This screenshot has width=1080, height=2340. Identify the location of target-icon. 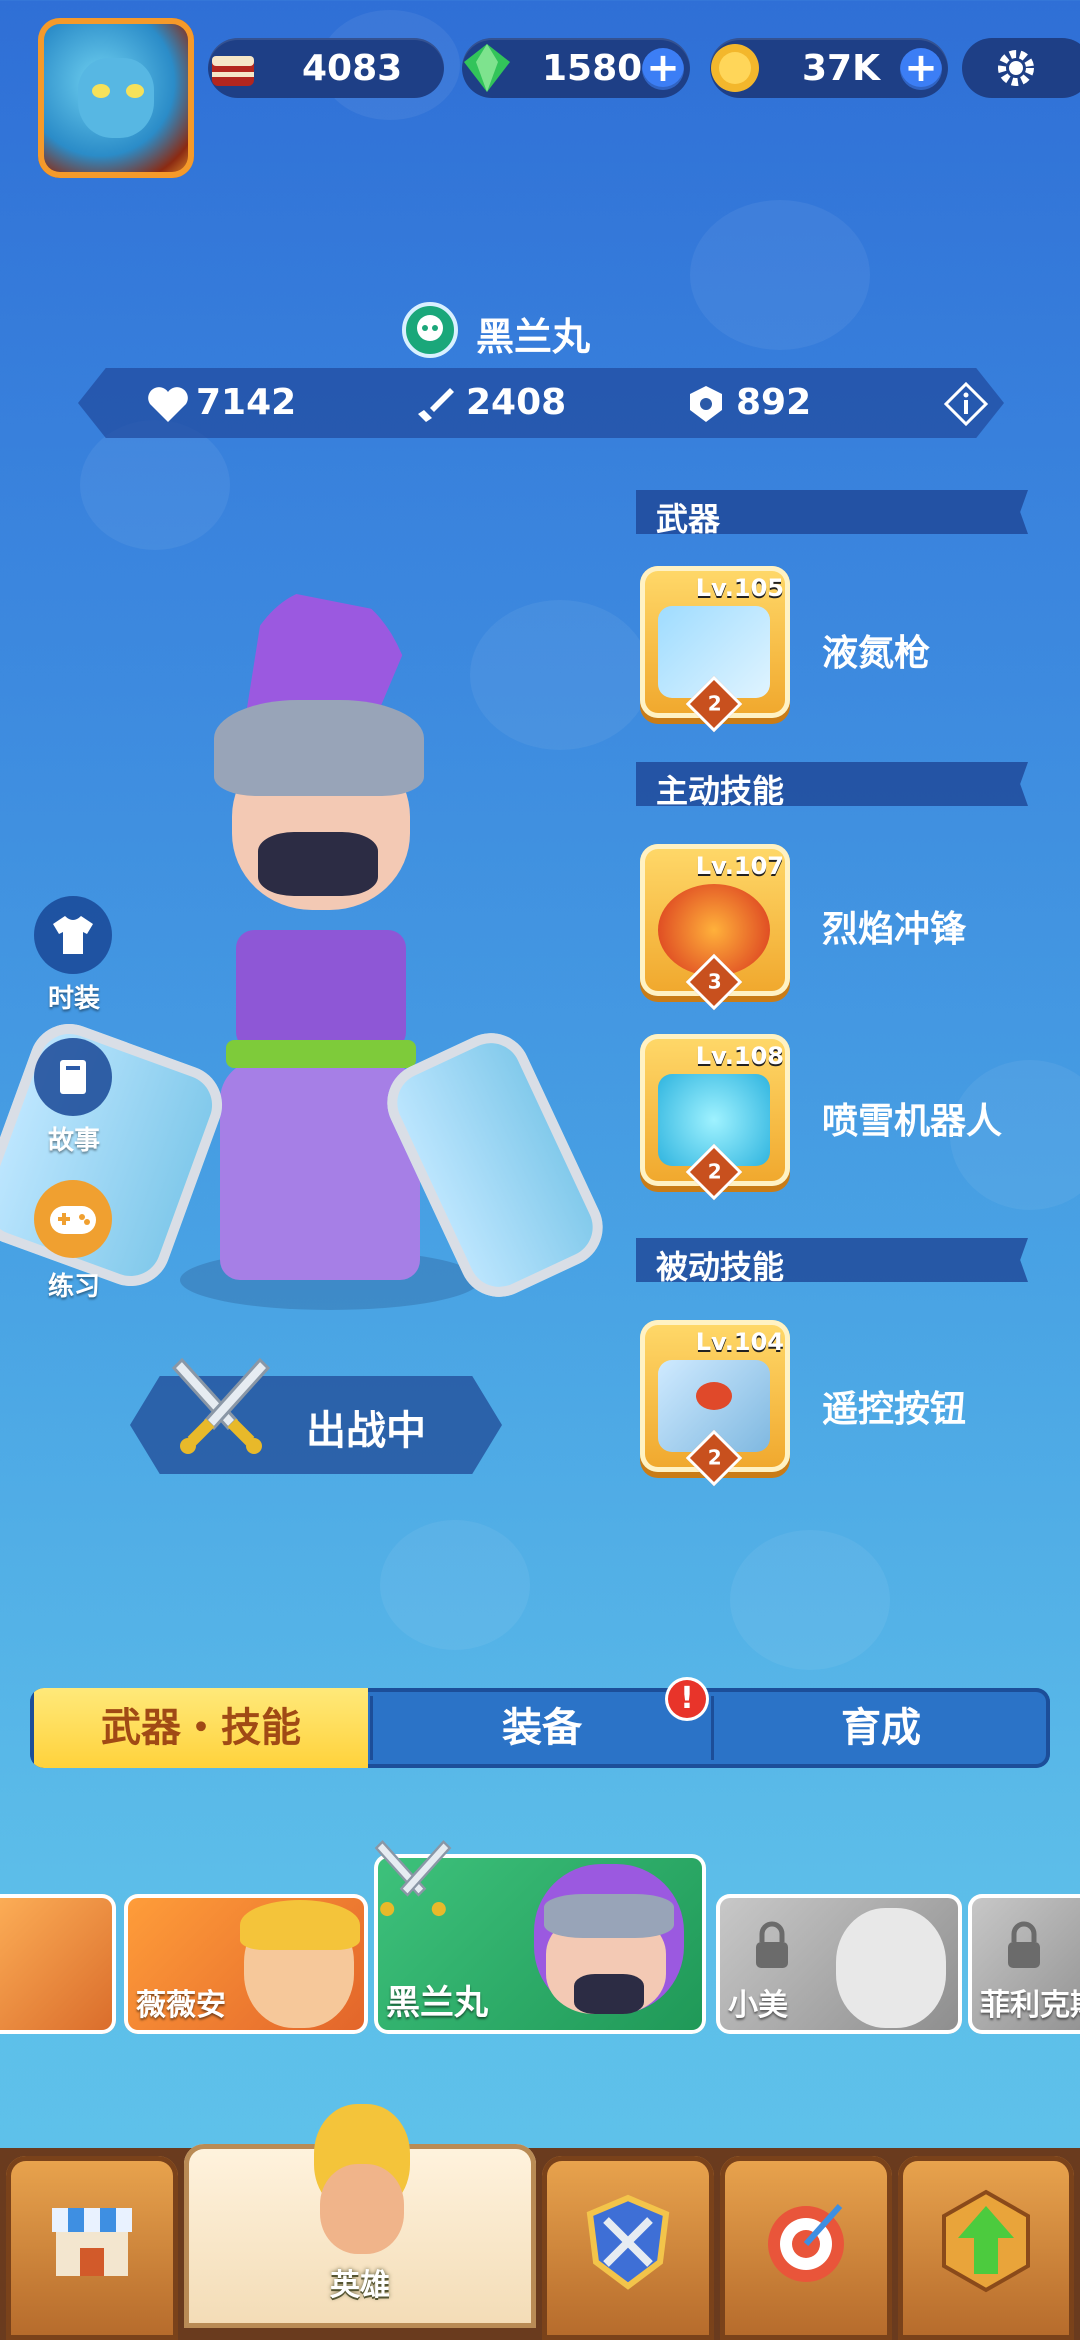
(806, 2242).